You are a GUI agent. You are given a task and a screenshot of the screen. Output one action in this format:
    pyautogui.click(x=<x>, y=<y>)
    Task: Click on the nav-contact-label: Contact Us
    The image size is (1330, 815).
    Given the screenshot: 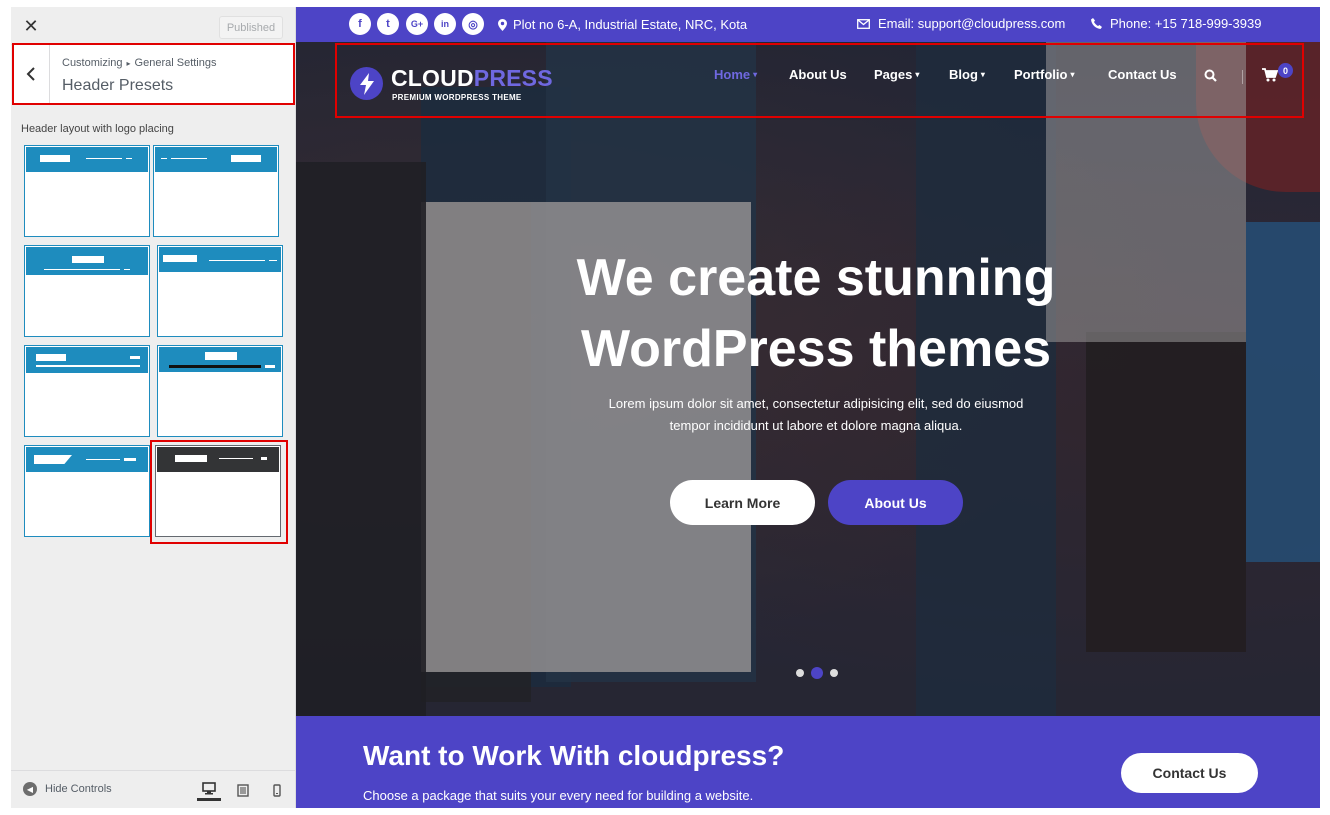 What is the action you would take?
    pyautogui.click(x=1142, y=74)
    